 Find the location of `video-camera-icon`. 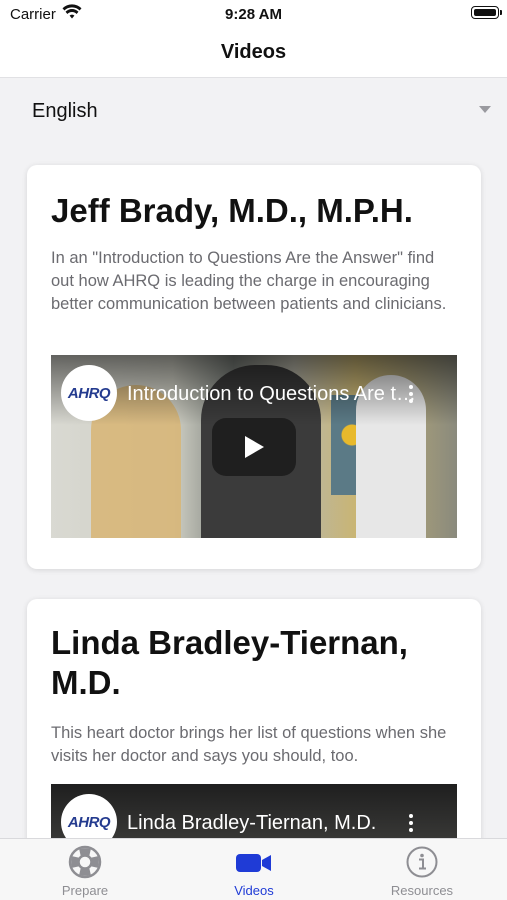

video-camera-icon is located at coordinates (253, 863).